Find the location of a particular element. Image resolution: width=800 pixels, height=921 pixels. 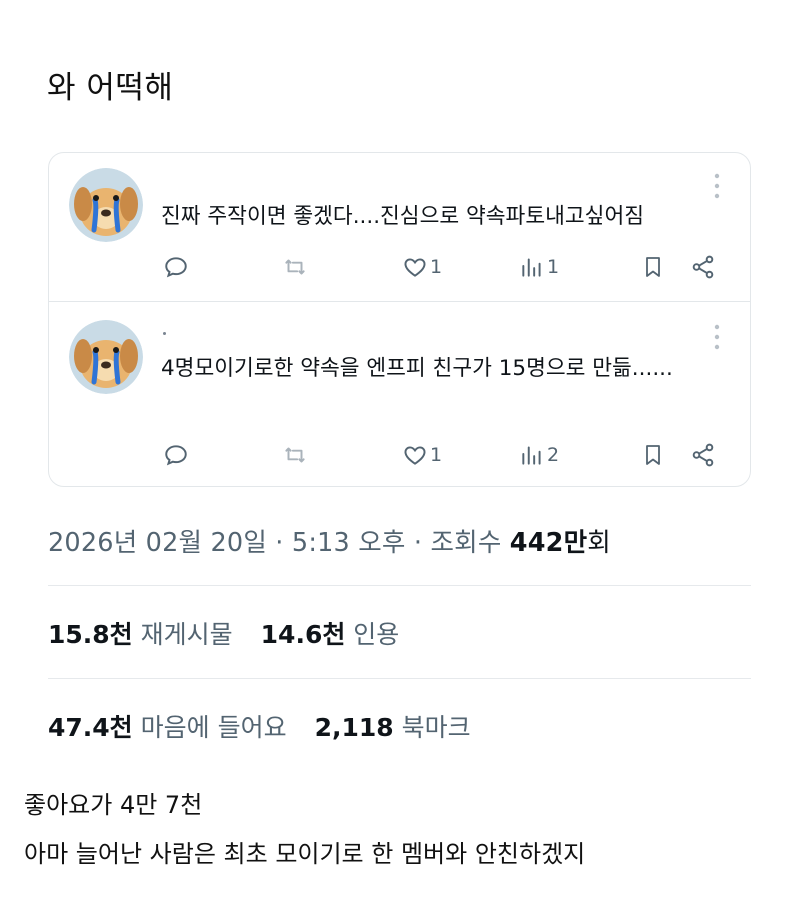

quotes-stat: 14.6천 인용 is located at coordinates (344, 634).